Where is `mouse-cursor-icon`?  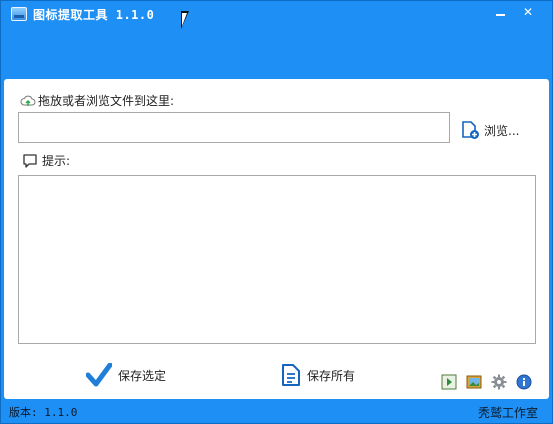 mouse-cursor-icon is located at coordinates (185, 20).